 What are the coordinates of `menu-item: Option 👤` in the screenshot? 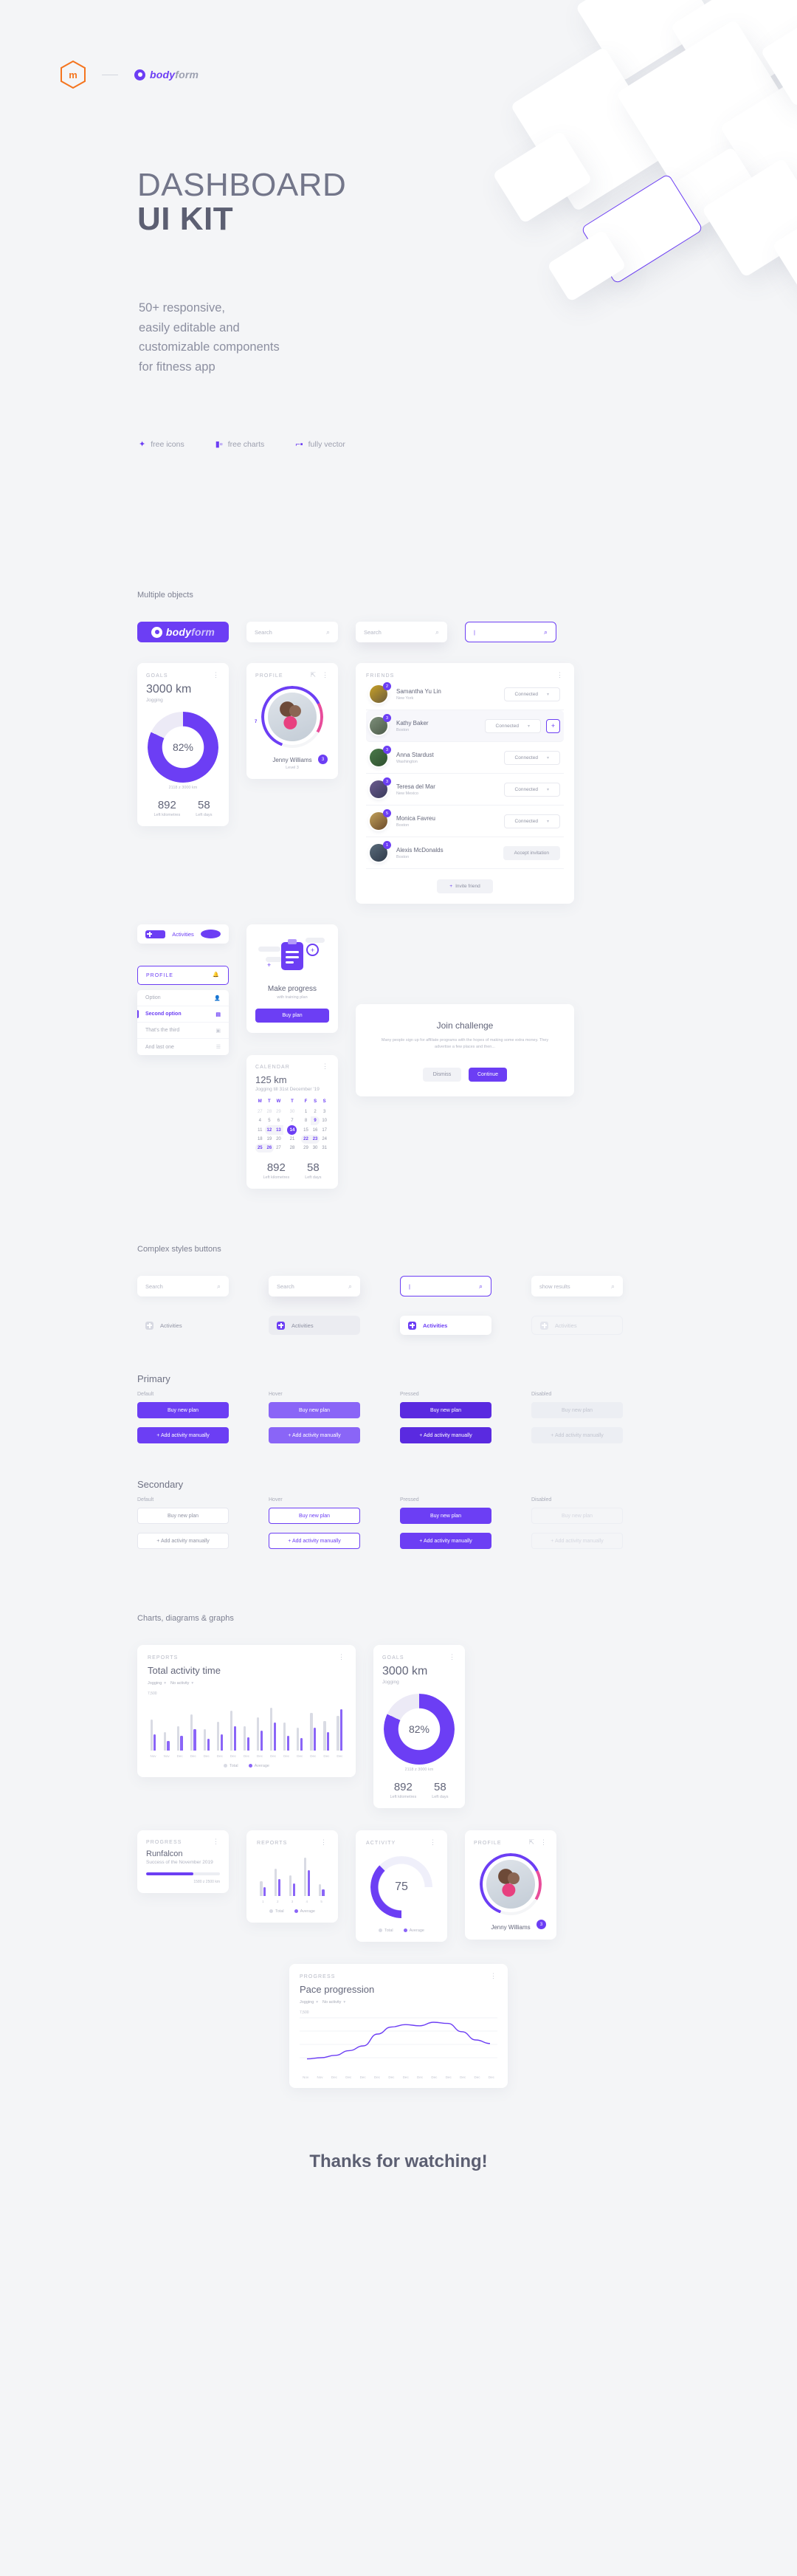 It's located at (183, 998).